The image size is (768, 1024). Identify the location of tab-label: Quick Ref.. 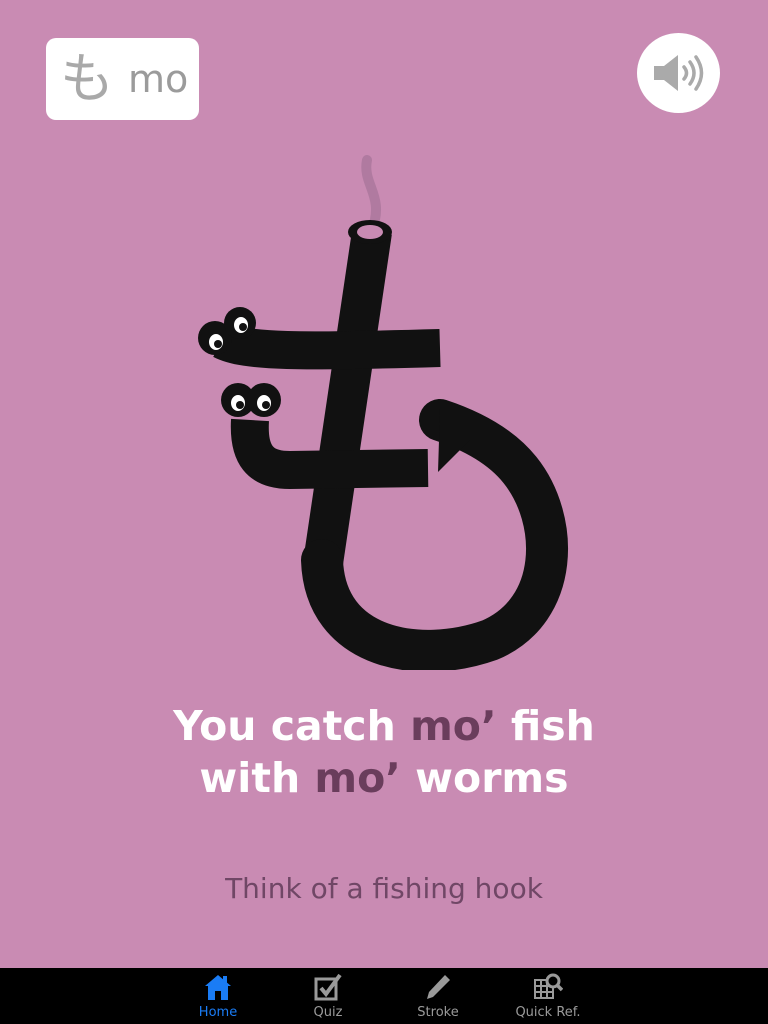
(548, 1012).